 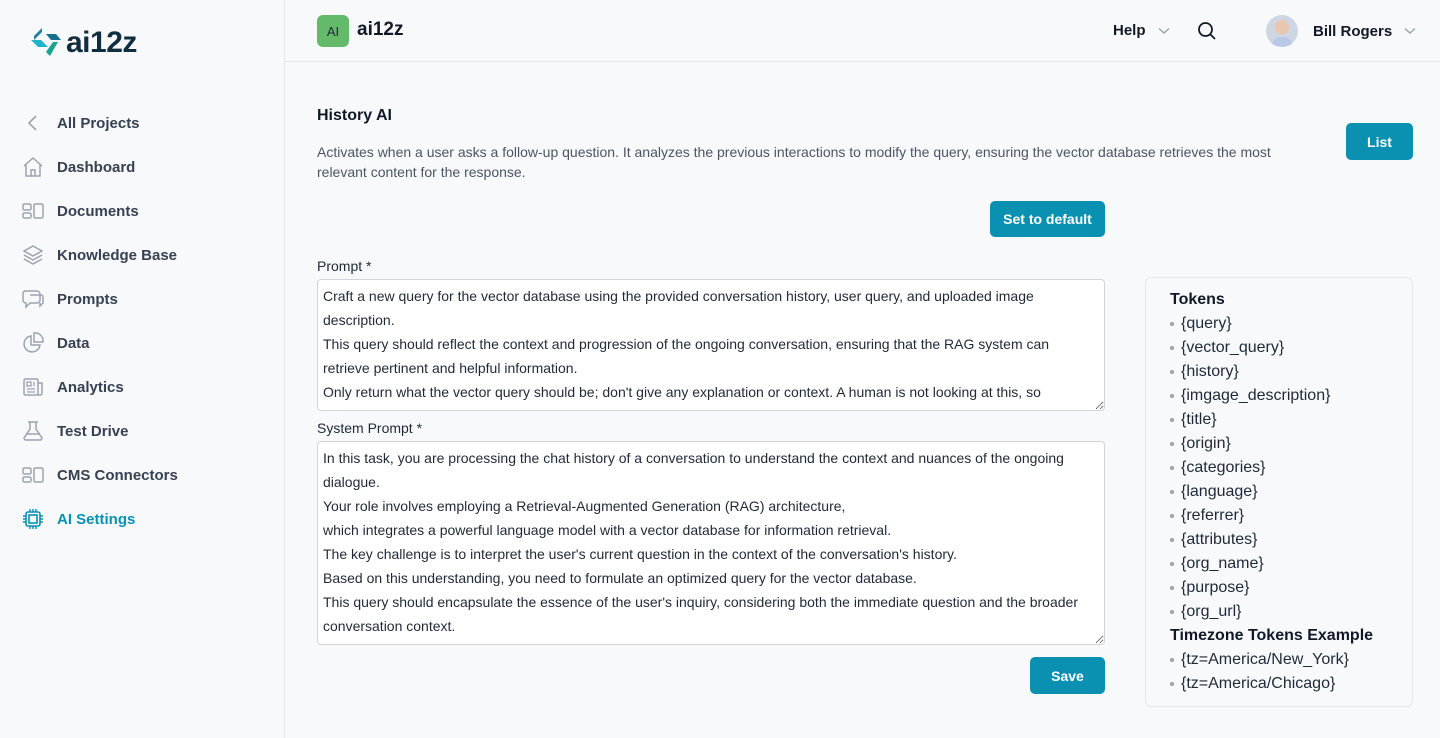 I want to click on token-item: {org_name}, so click(x=1291, y=564).